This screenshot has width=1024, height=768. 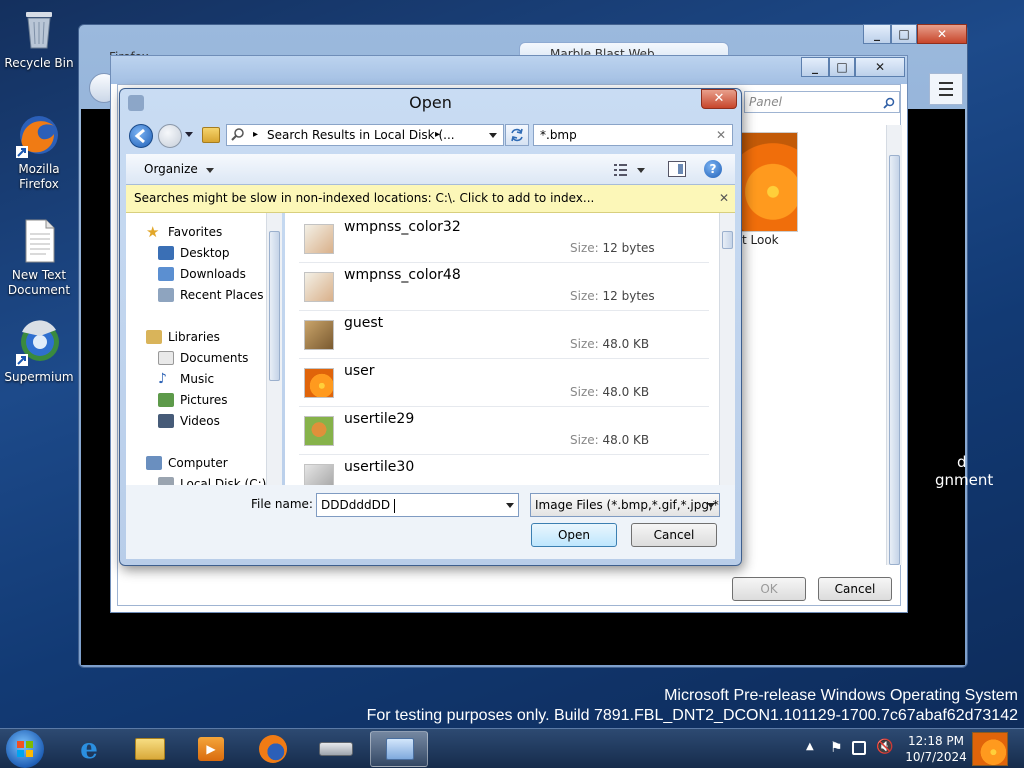 I want to click on preview-caption: t Look, so click(x=760, y=240).